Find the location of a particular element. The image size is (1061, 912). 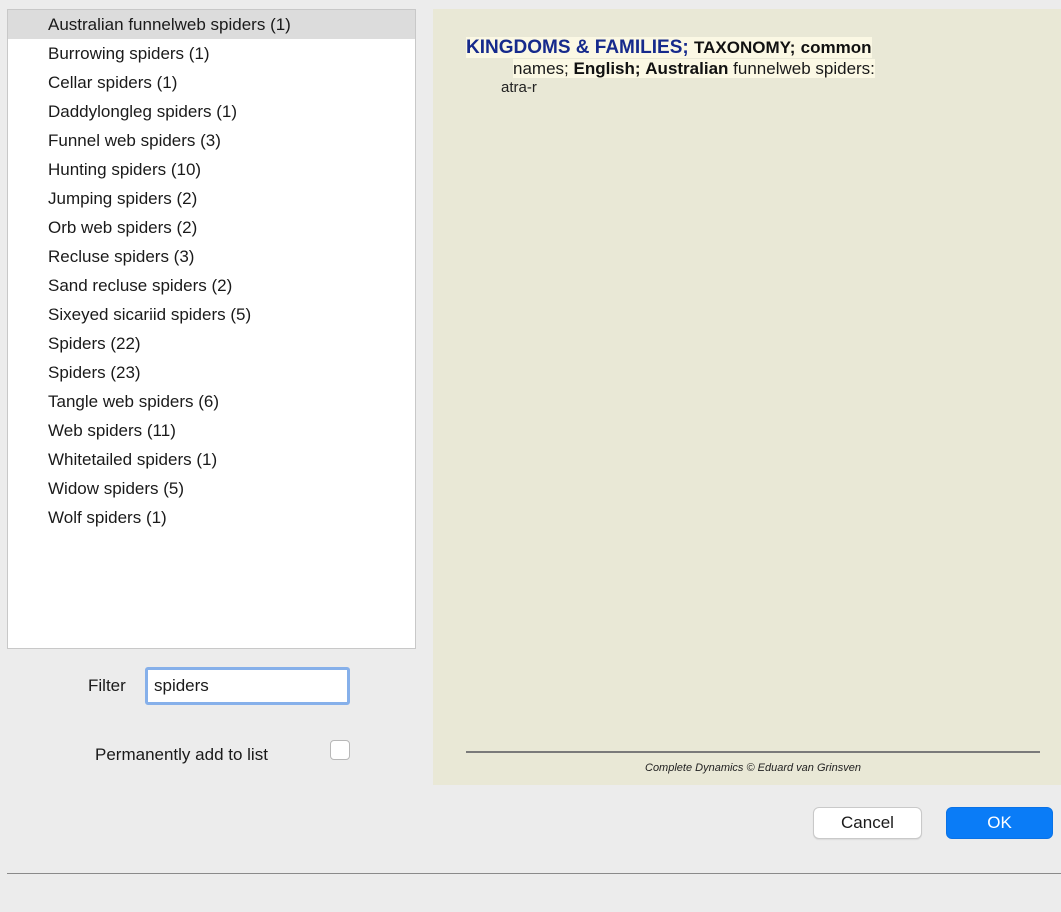

rubric-names: names; is located at coordinates (541, 68).